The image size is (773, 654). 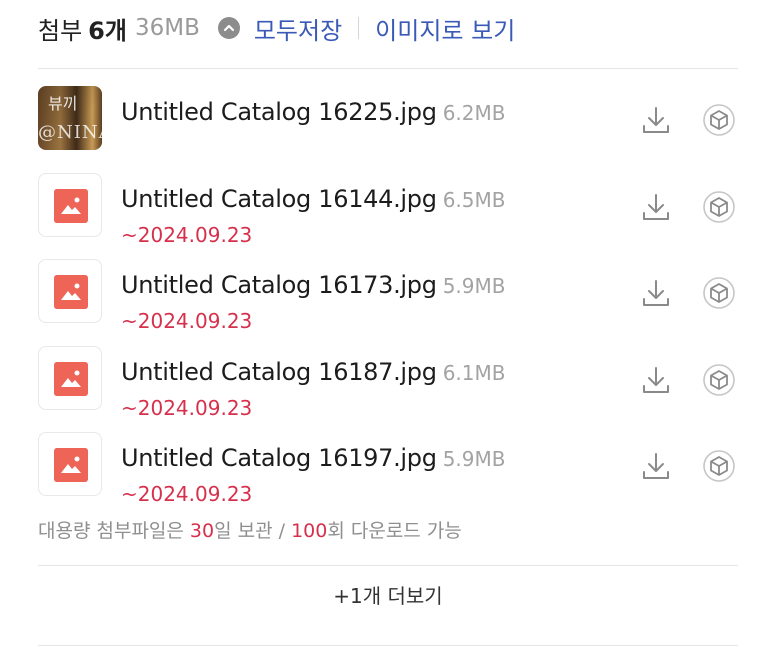 I want to click on file-name: Untitled Catalog 16197.jpg 5.9MB, so click(x=313, y=458).